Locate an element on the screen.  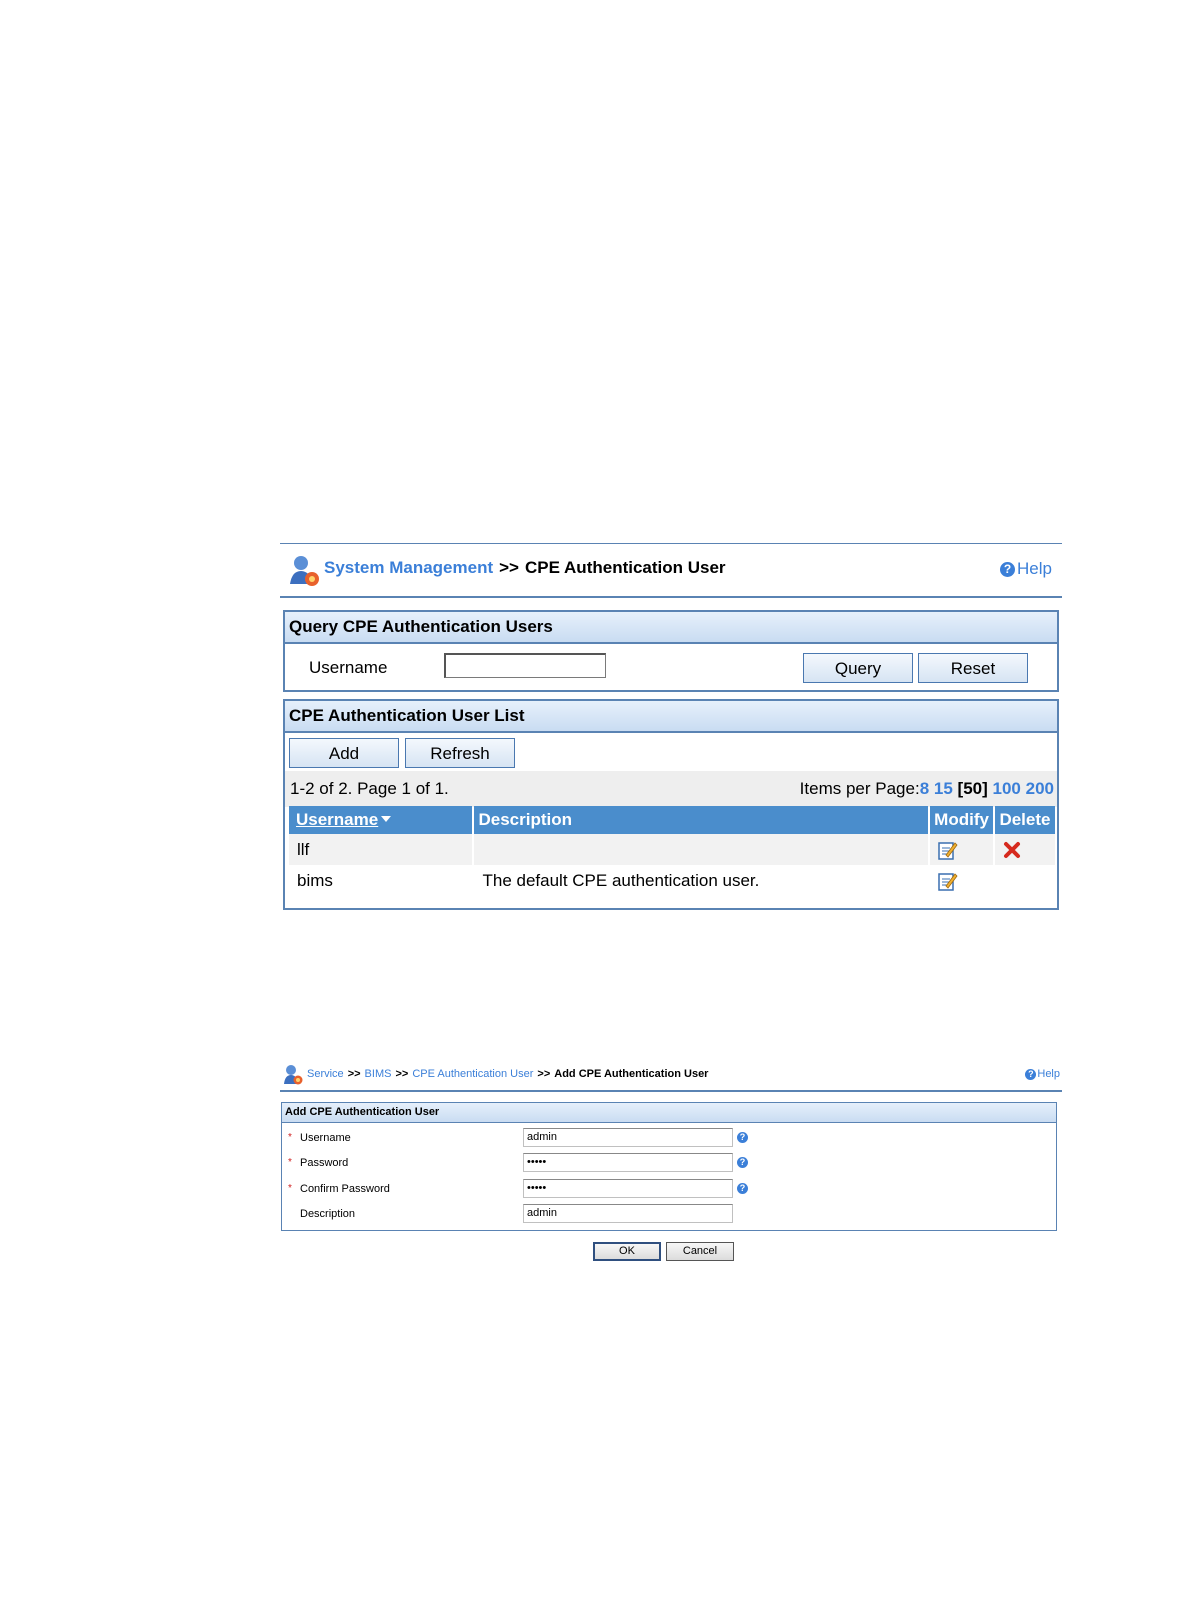
reset-button: Reset is located at coordinates (973, 668).